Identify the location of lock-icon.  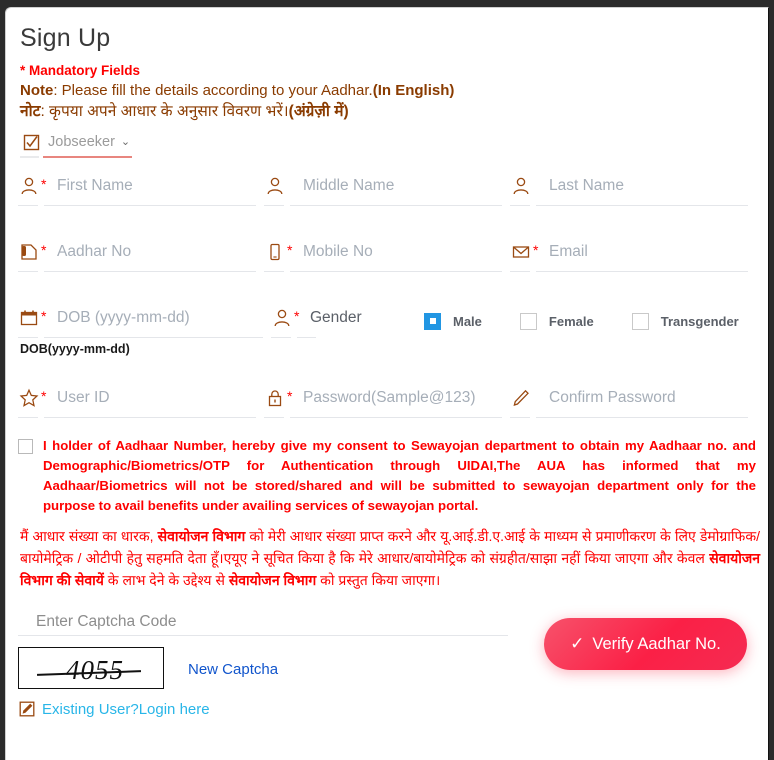
(275, 398).